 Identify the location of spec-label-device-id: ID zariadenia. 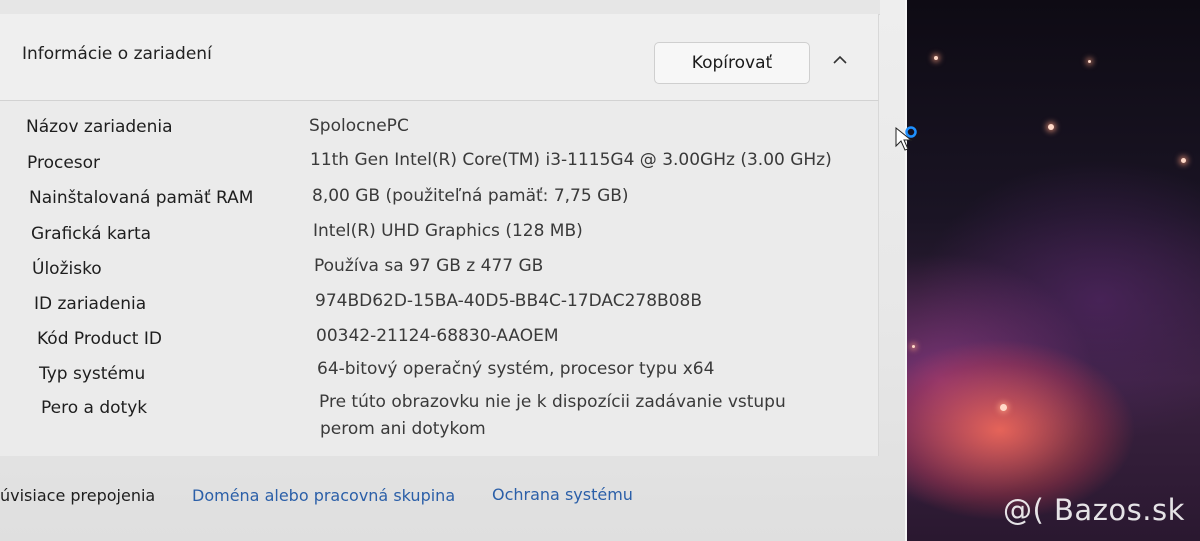
(90, 304).